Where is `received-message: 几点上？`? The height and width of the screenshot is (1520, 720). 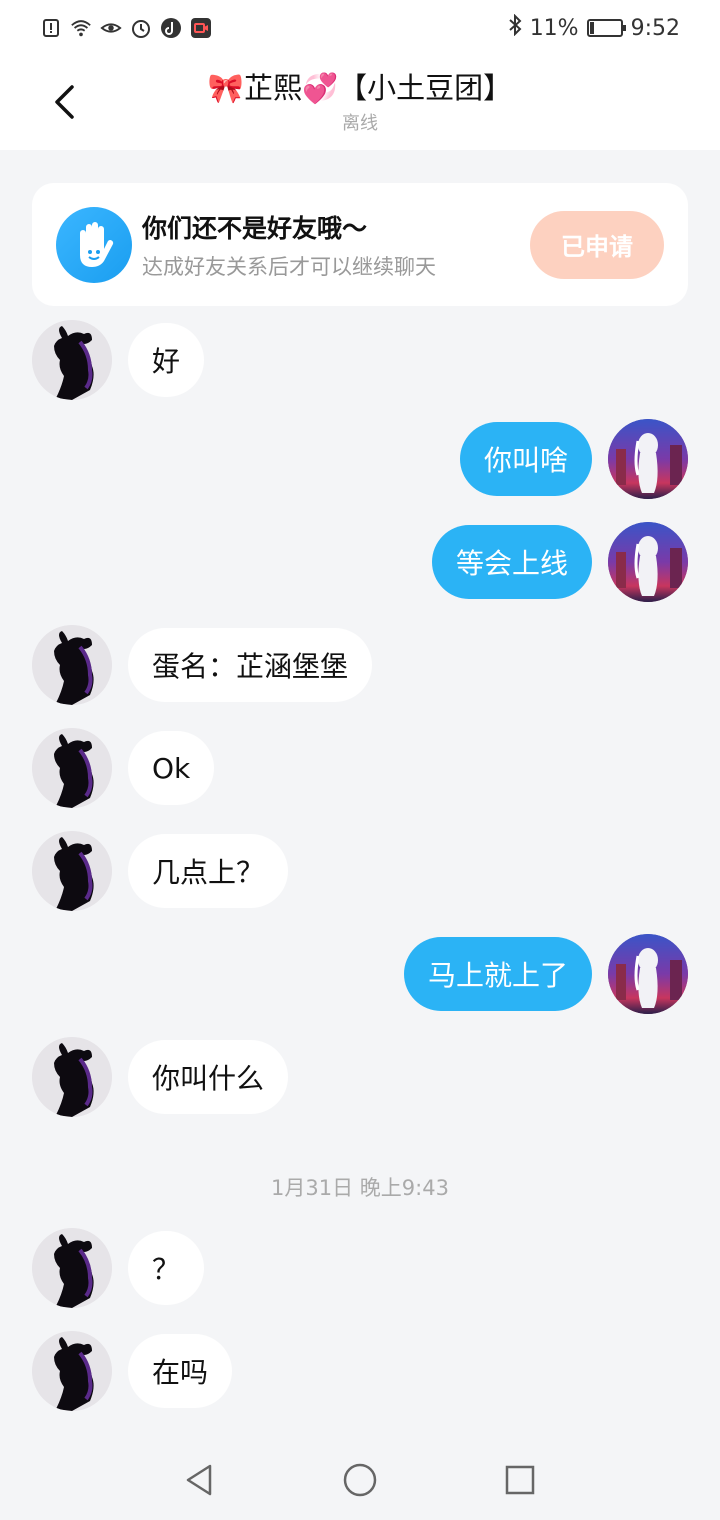
received-message: 几点上？ is located at coordinates (360, 871).